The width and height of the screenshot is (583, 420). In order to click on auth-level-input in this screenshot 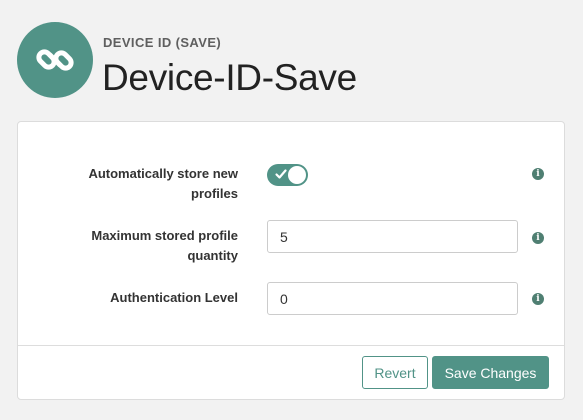, I will do `click(392, 298)`.